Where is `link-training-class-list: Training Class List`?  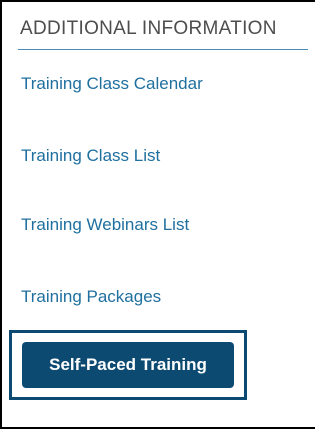
link-training-class-list: Training Class List is located at coordinates (90, 156).